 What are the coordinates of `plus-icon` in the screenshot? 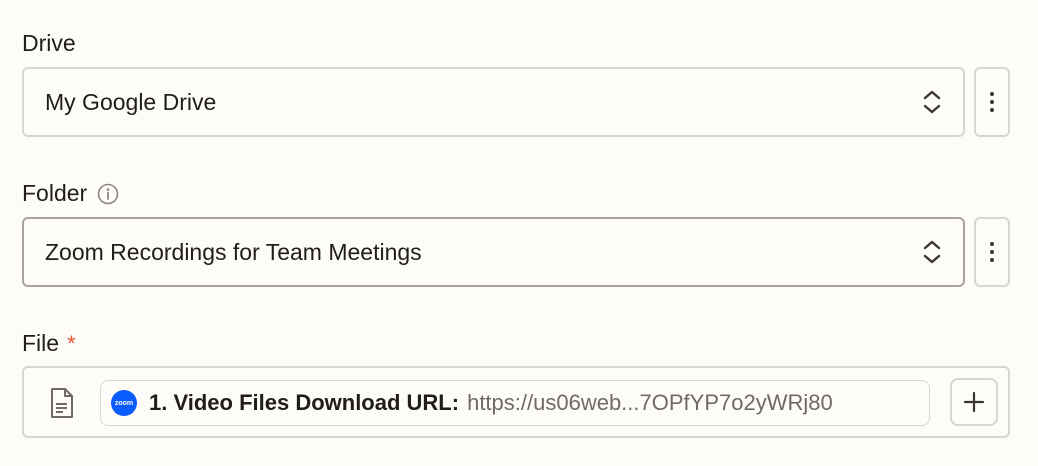 It's located at (974, 402).